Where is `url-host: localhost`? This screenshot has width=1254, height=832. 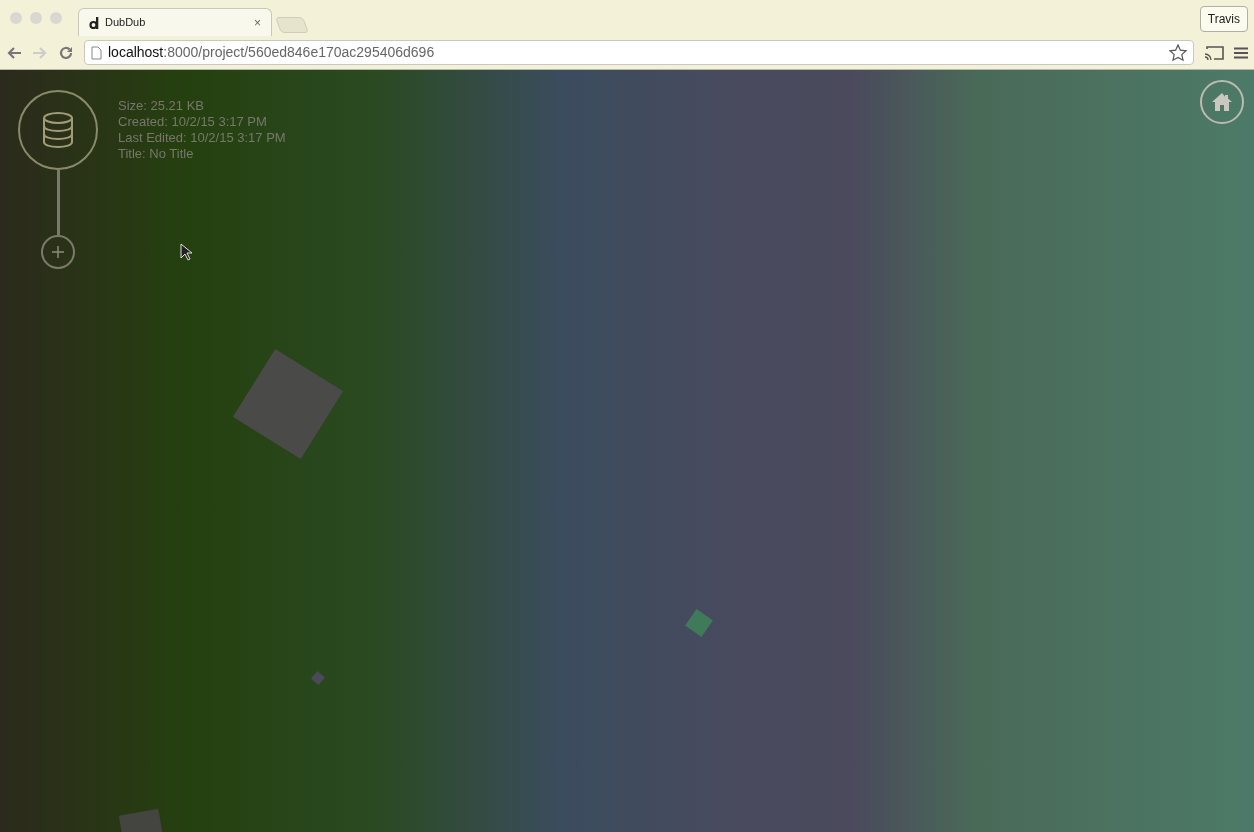 url-host: localhost is located at coordinates (136, 52).